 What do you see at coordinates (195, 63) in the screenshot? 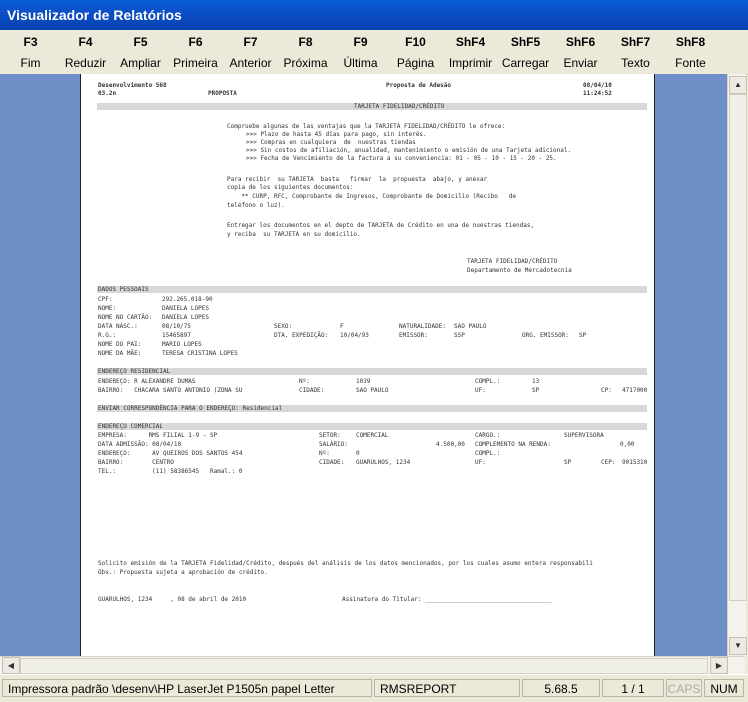
I see `button-label: Primeira` at bounding box center [195, 63].